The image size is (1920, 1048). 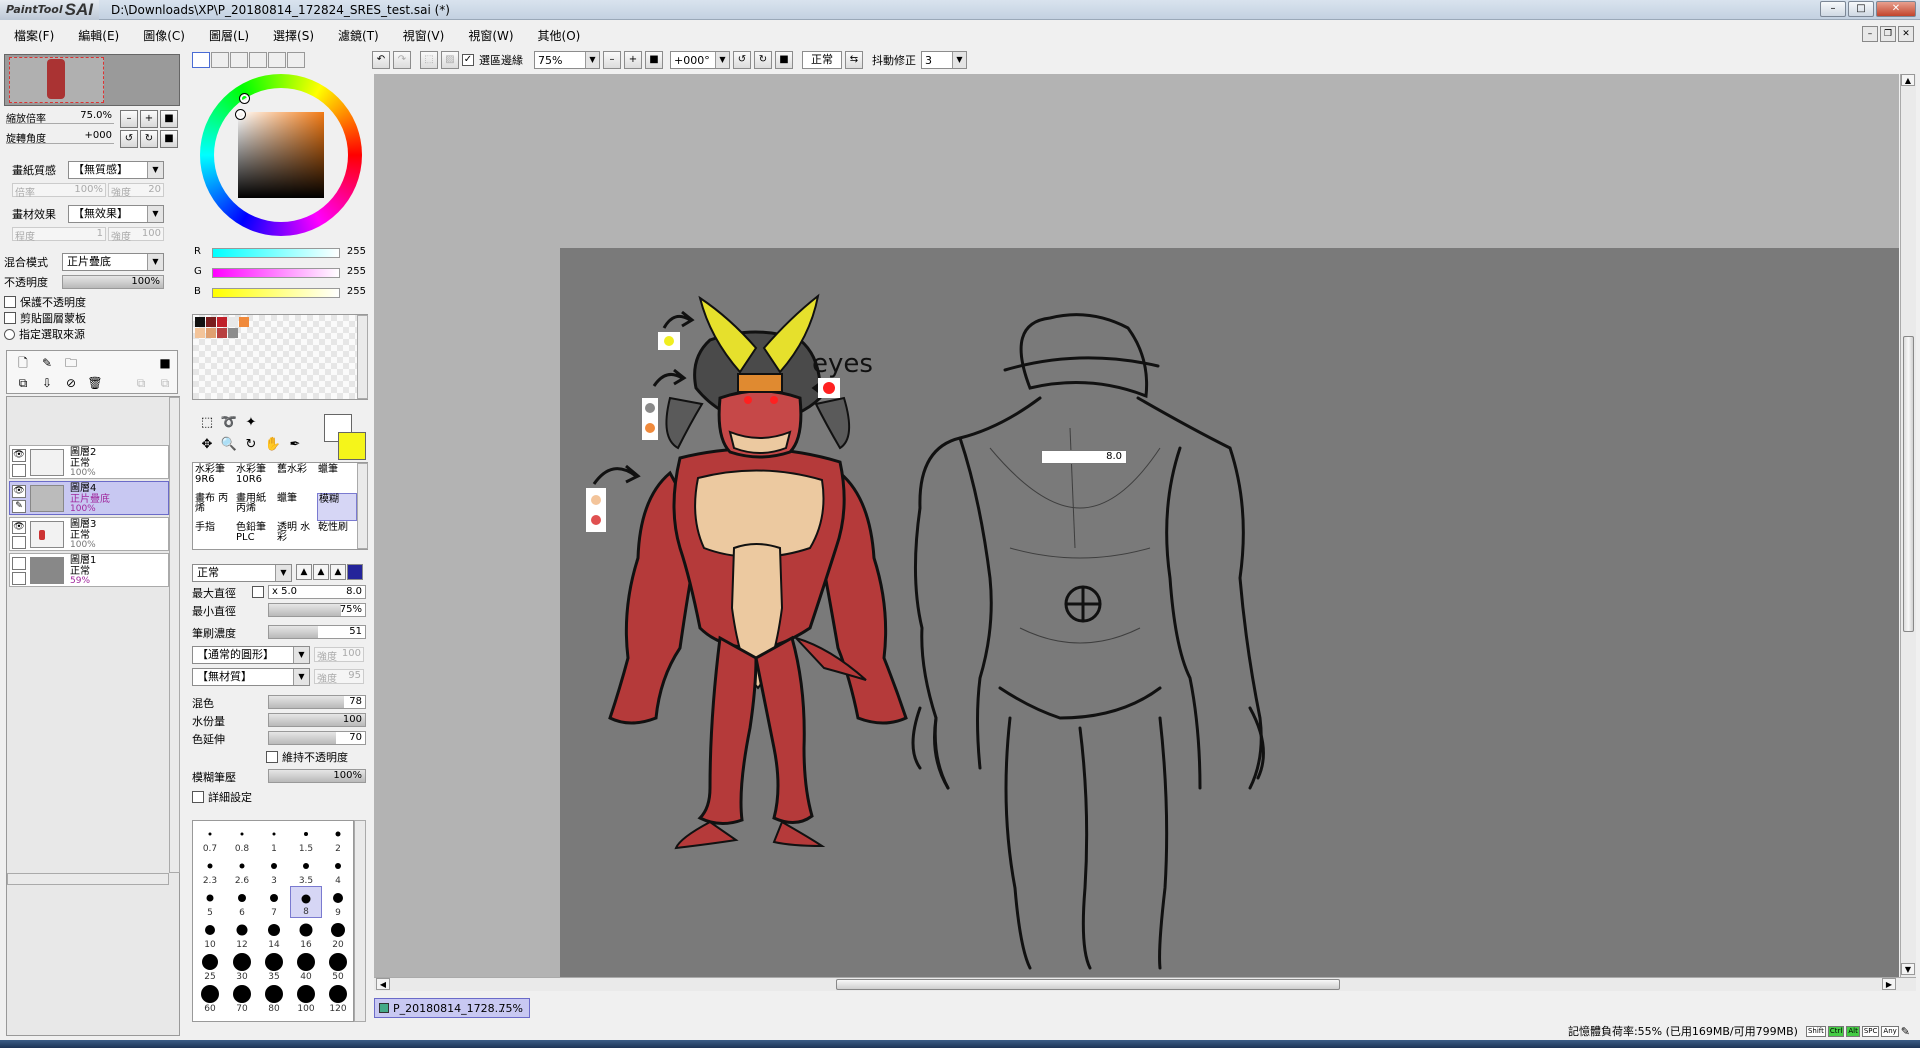 I want to click on layer-list-scrollbar, so click(x=174, y=635).